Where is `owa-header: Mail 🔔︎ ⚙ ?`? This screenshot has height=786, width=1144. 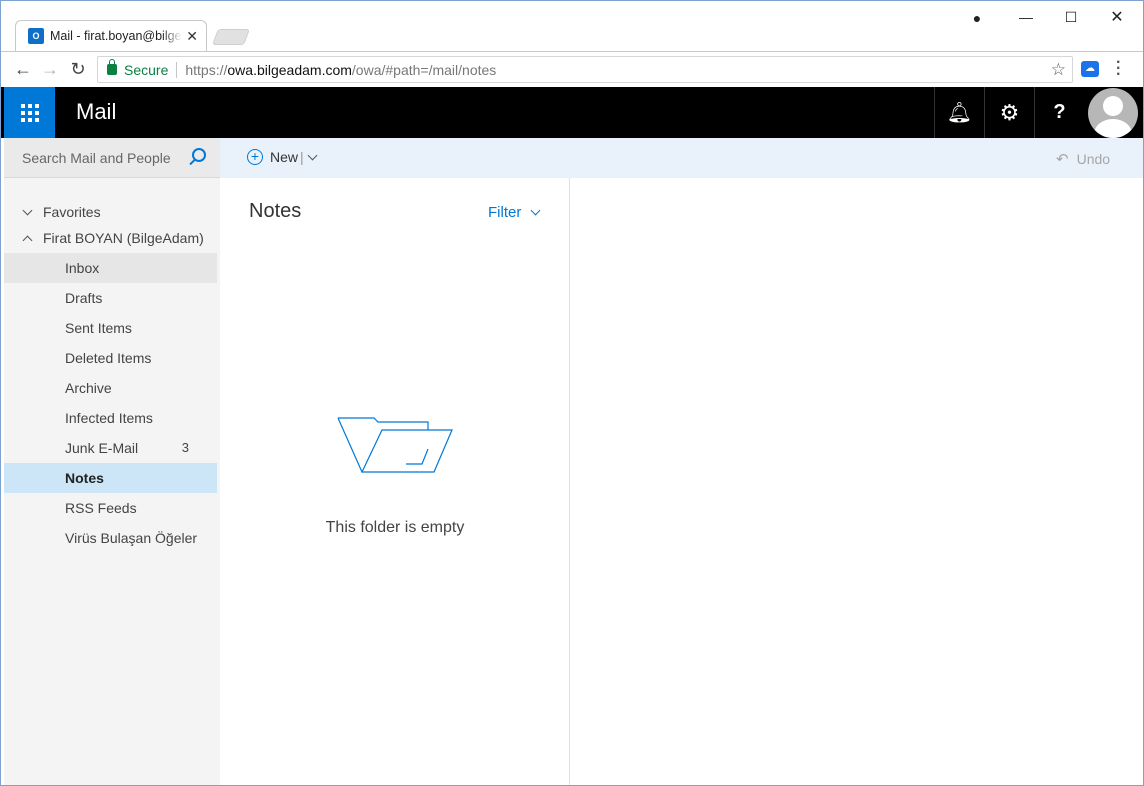 owa-header: Mail 🔔︎ ⚙ ? is located at coordinates (572, 112).